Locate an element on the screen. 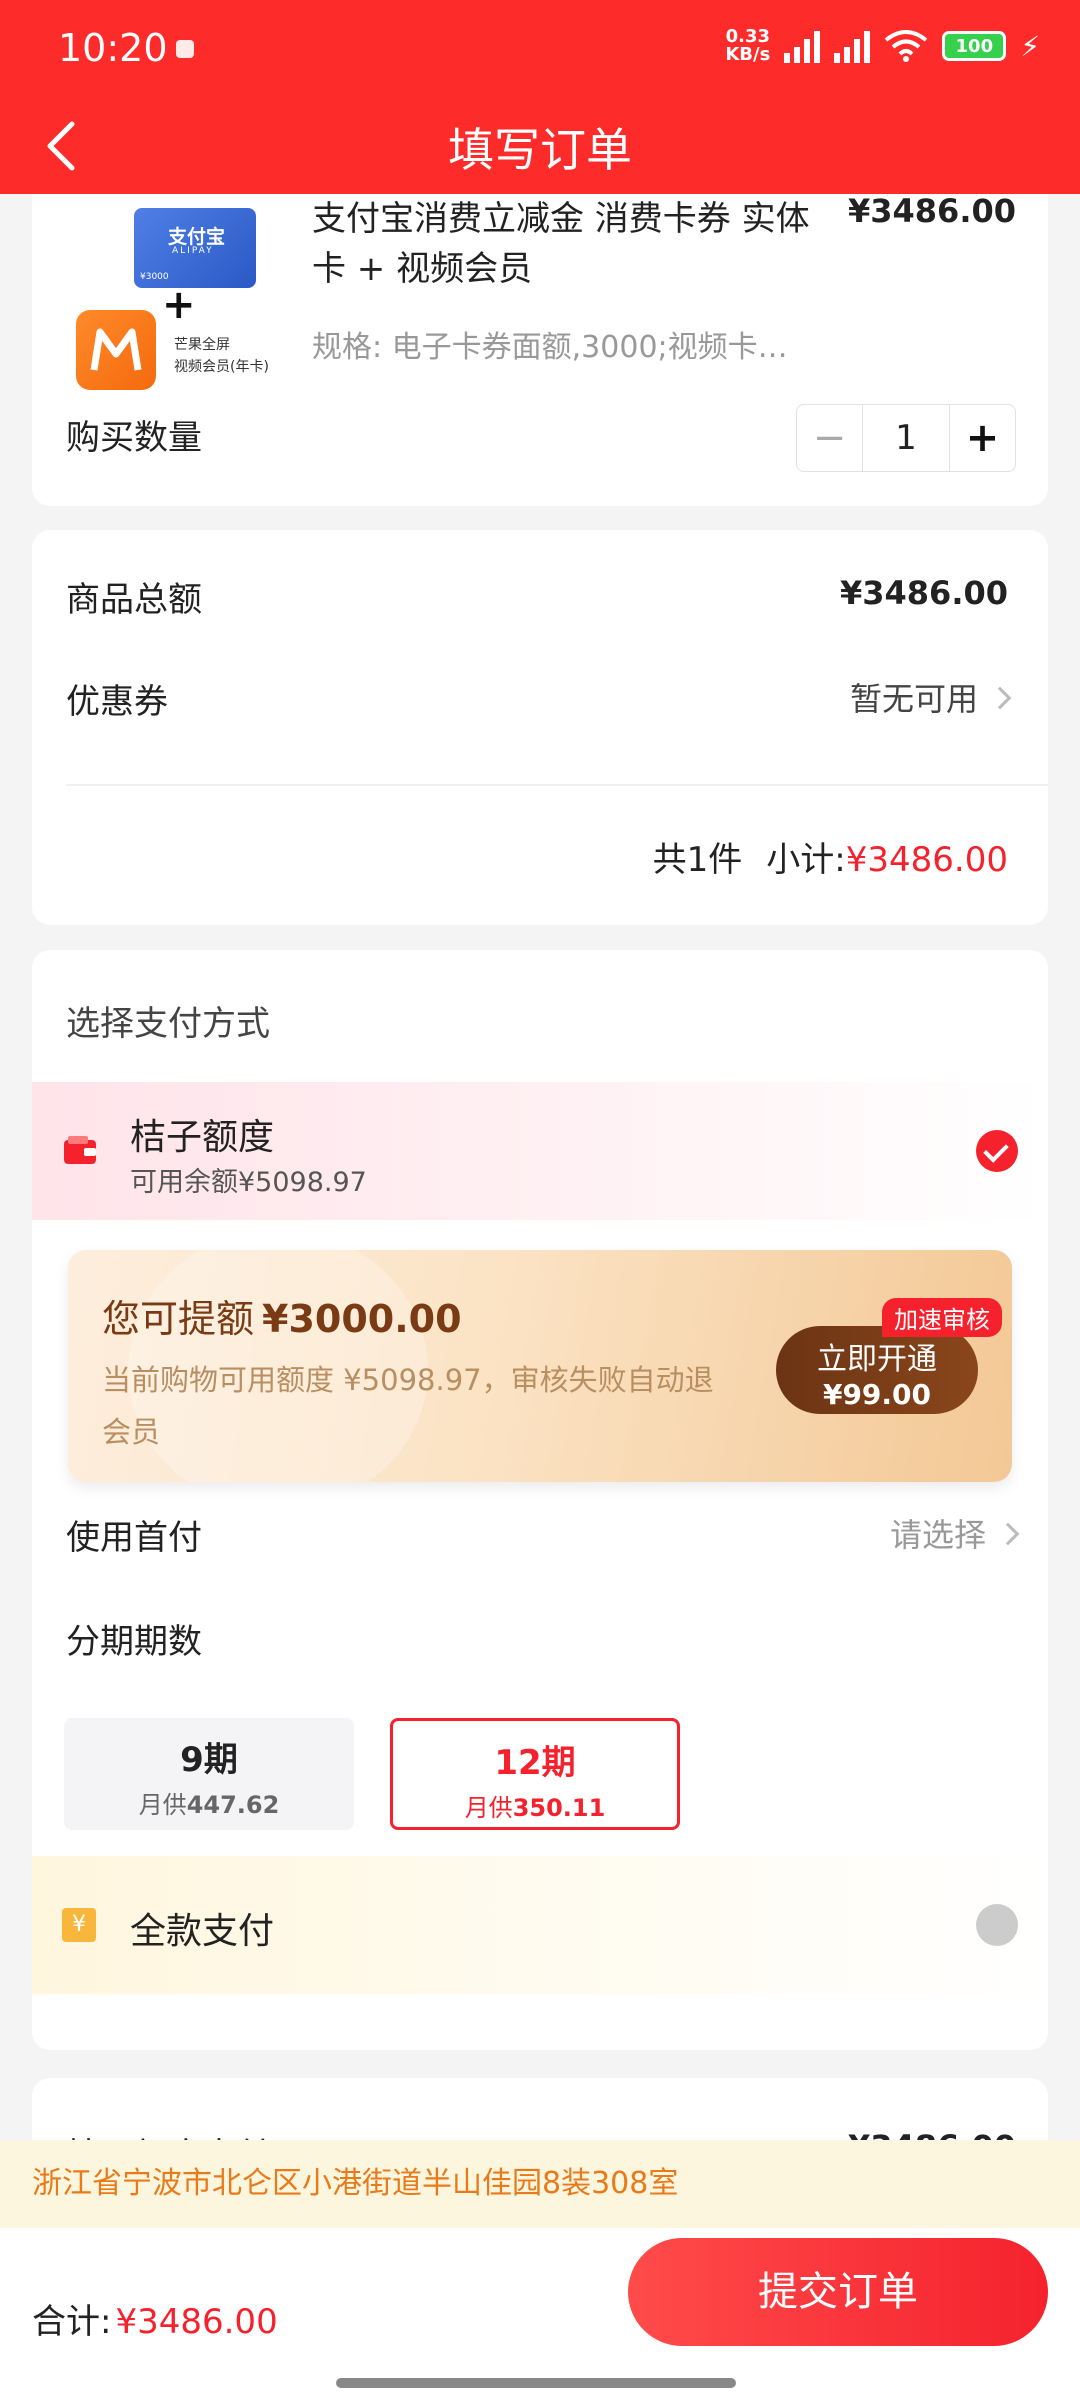 Image resolution: width=1080 pixels, height=2400 pixels. coupon-selector: 暂无可用 is located at coordinates (930, 697).